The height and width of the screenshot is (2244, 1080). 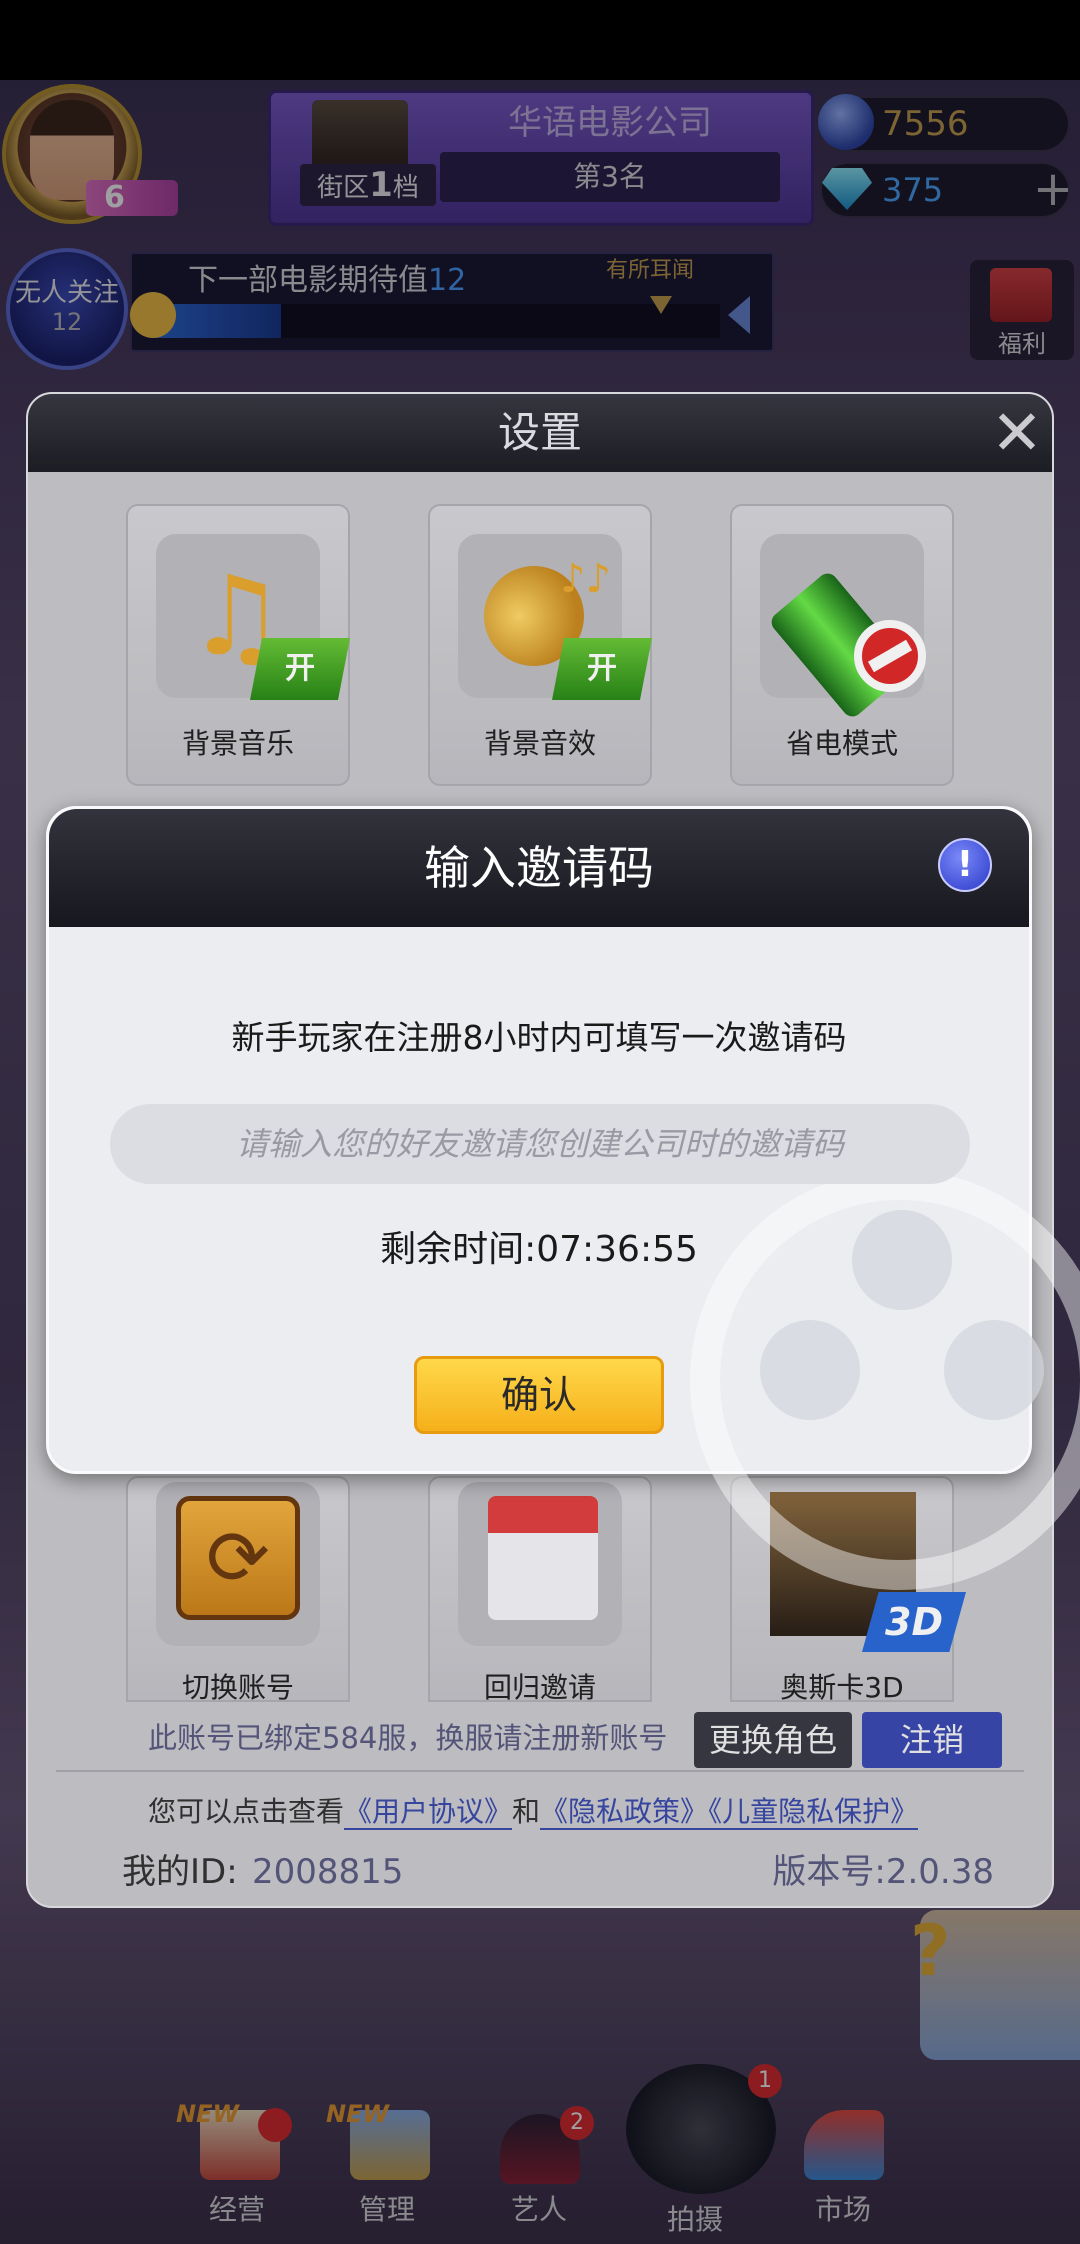 I want to click on remaining-time: 剩余时间:07:36:55, so click(x=539, y=1249).